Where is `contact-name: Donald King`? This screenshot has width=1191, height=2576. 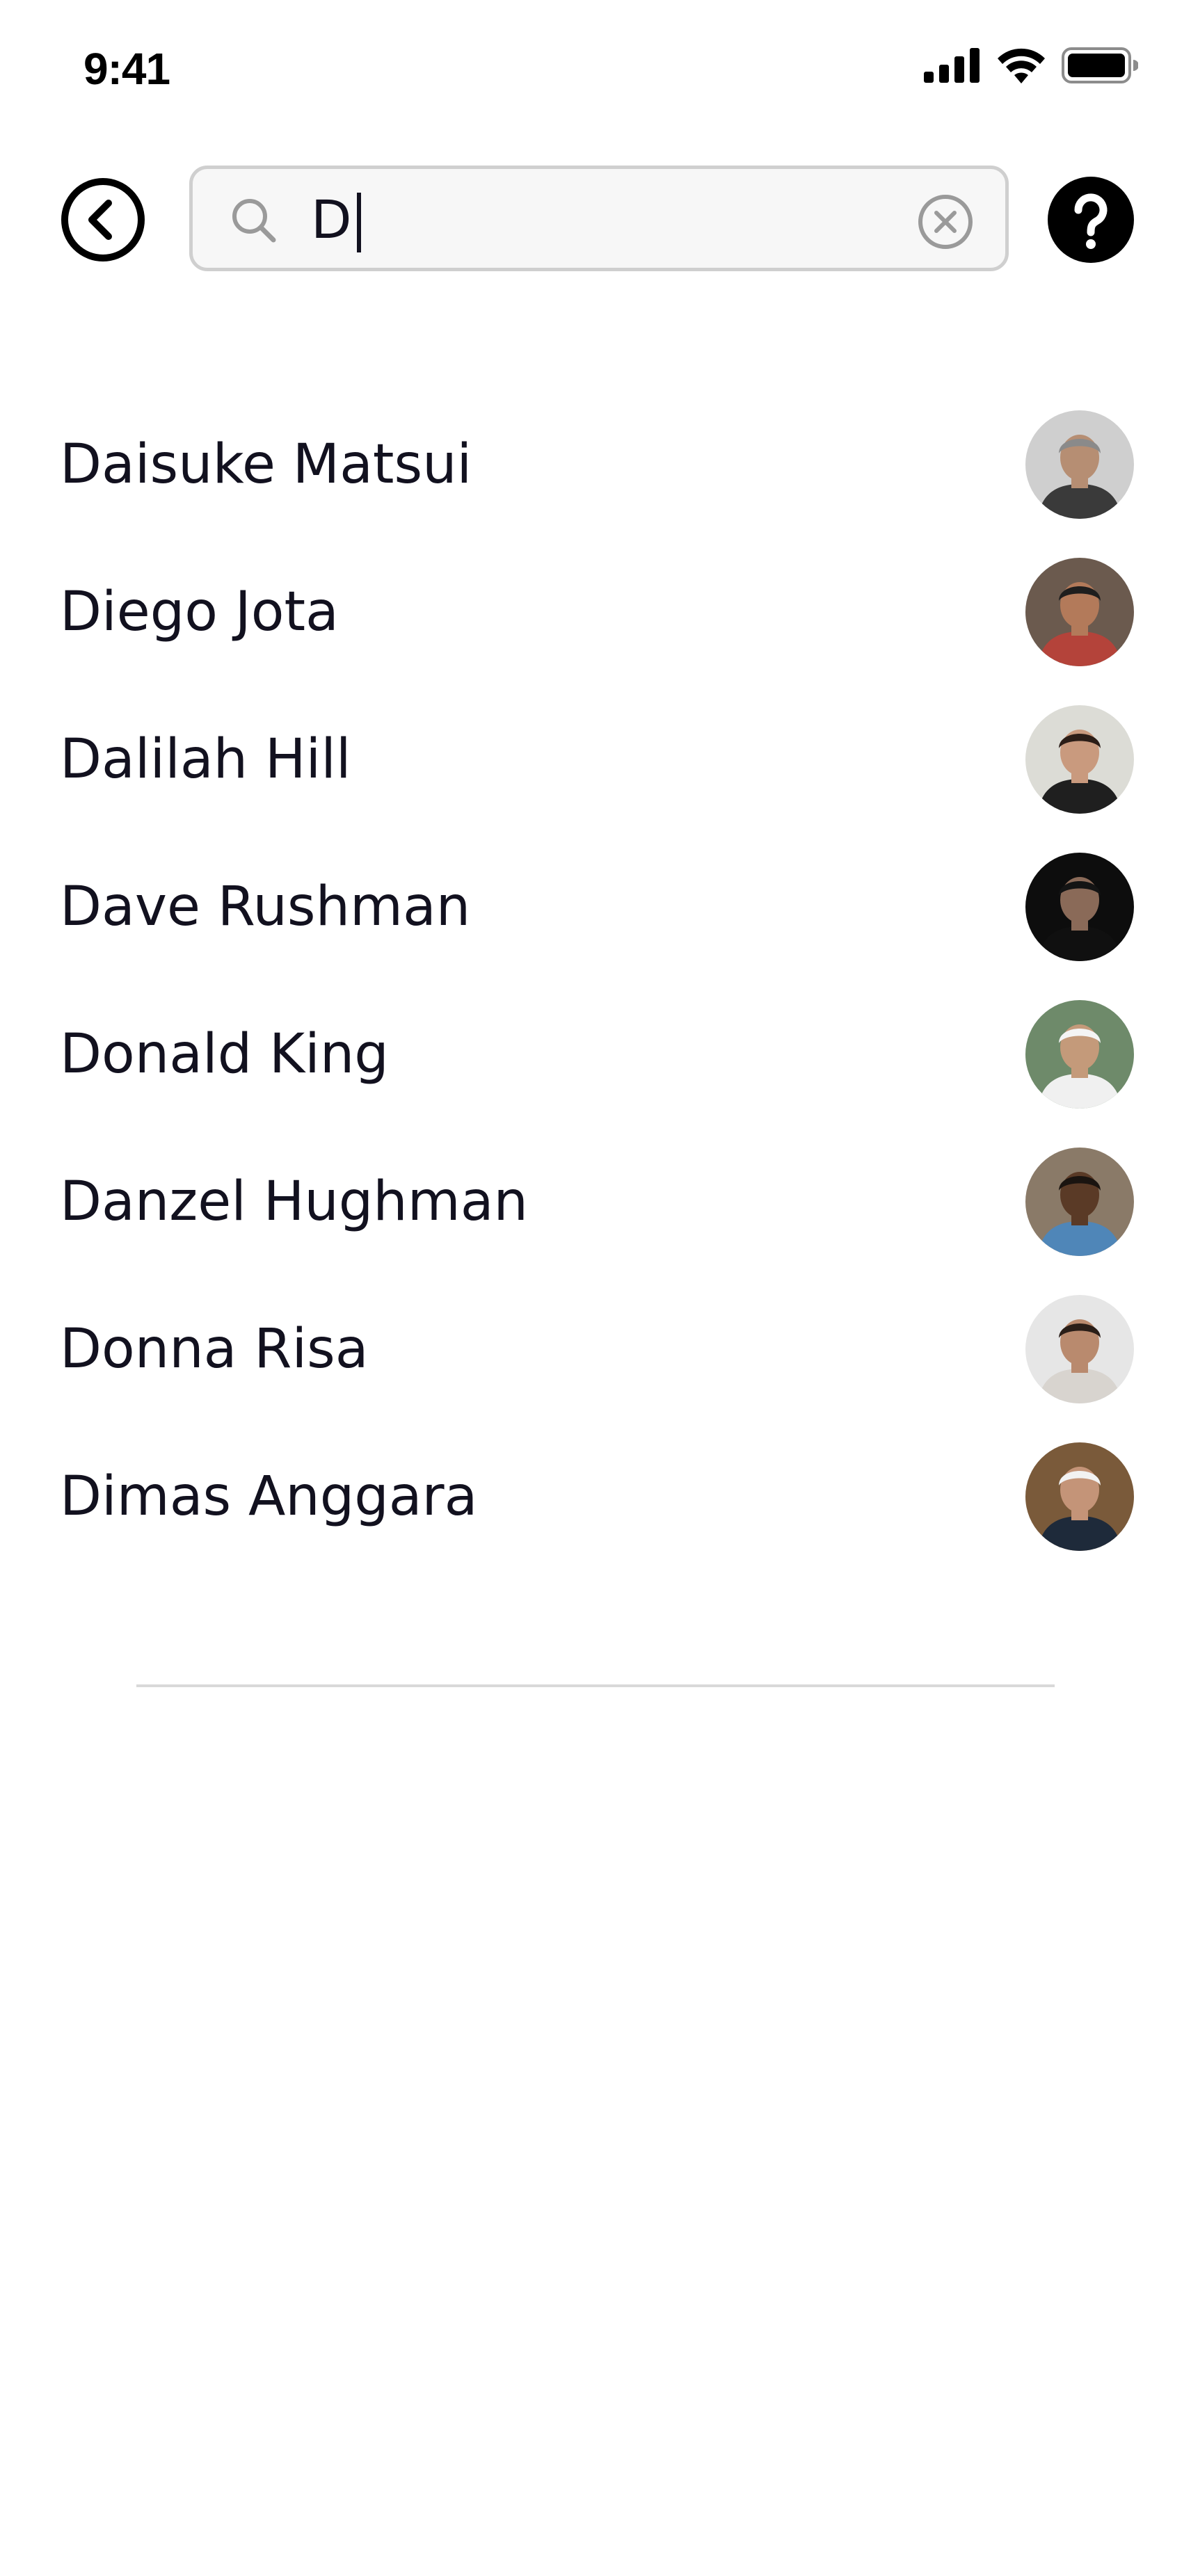 contact-name: Donald King is located at coordinates (225, 1054).